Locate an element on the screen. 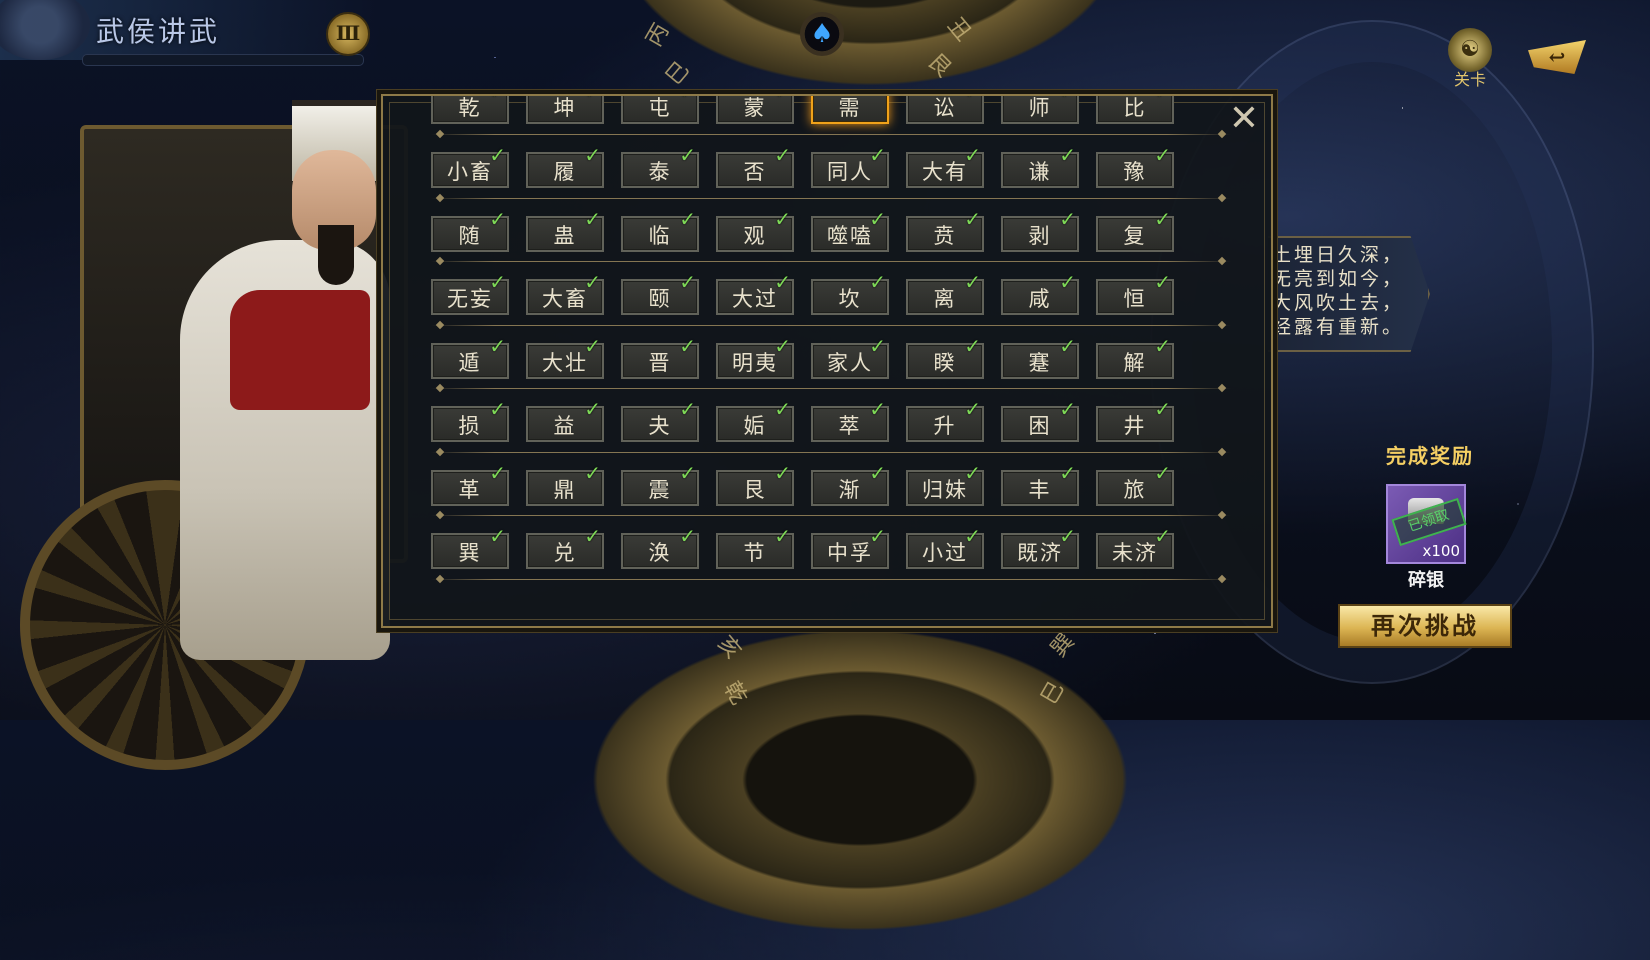  hexagram-tile: 大壮 ✓ is located at coordinates (565, 357).